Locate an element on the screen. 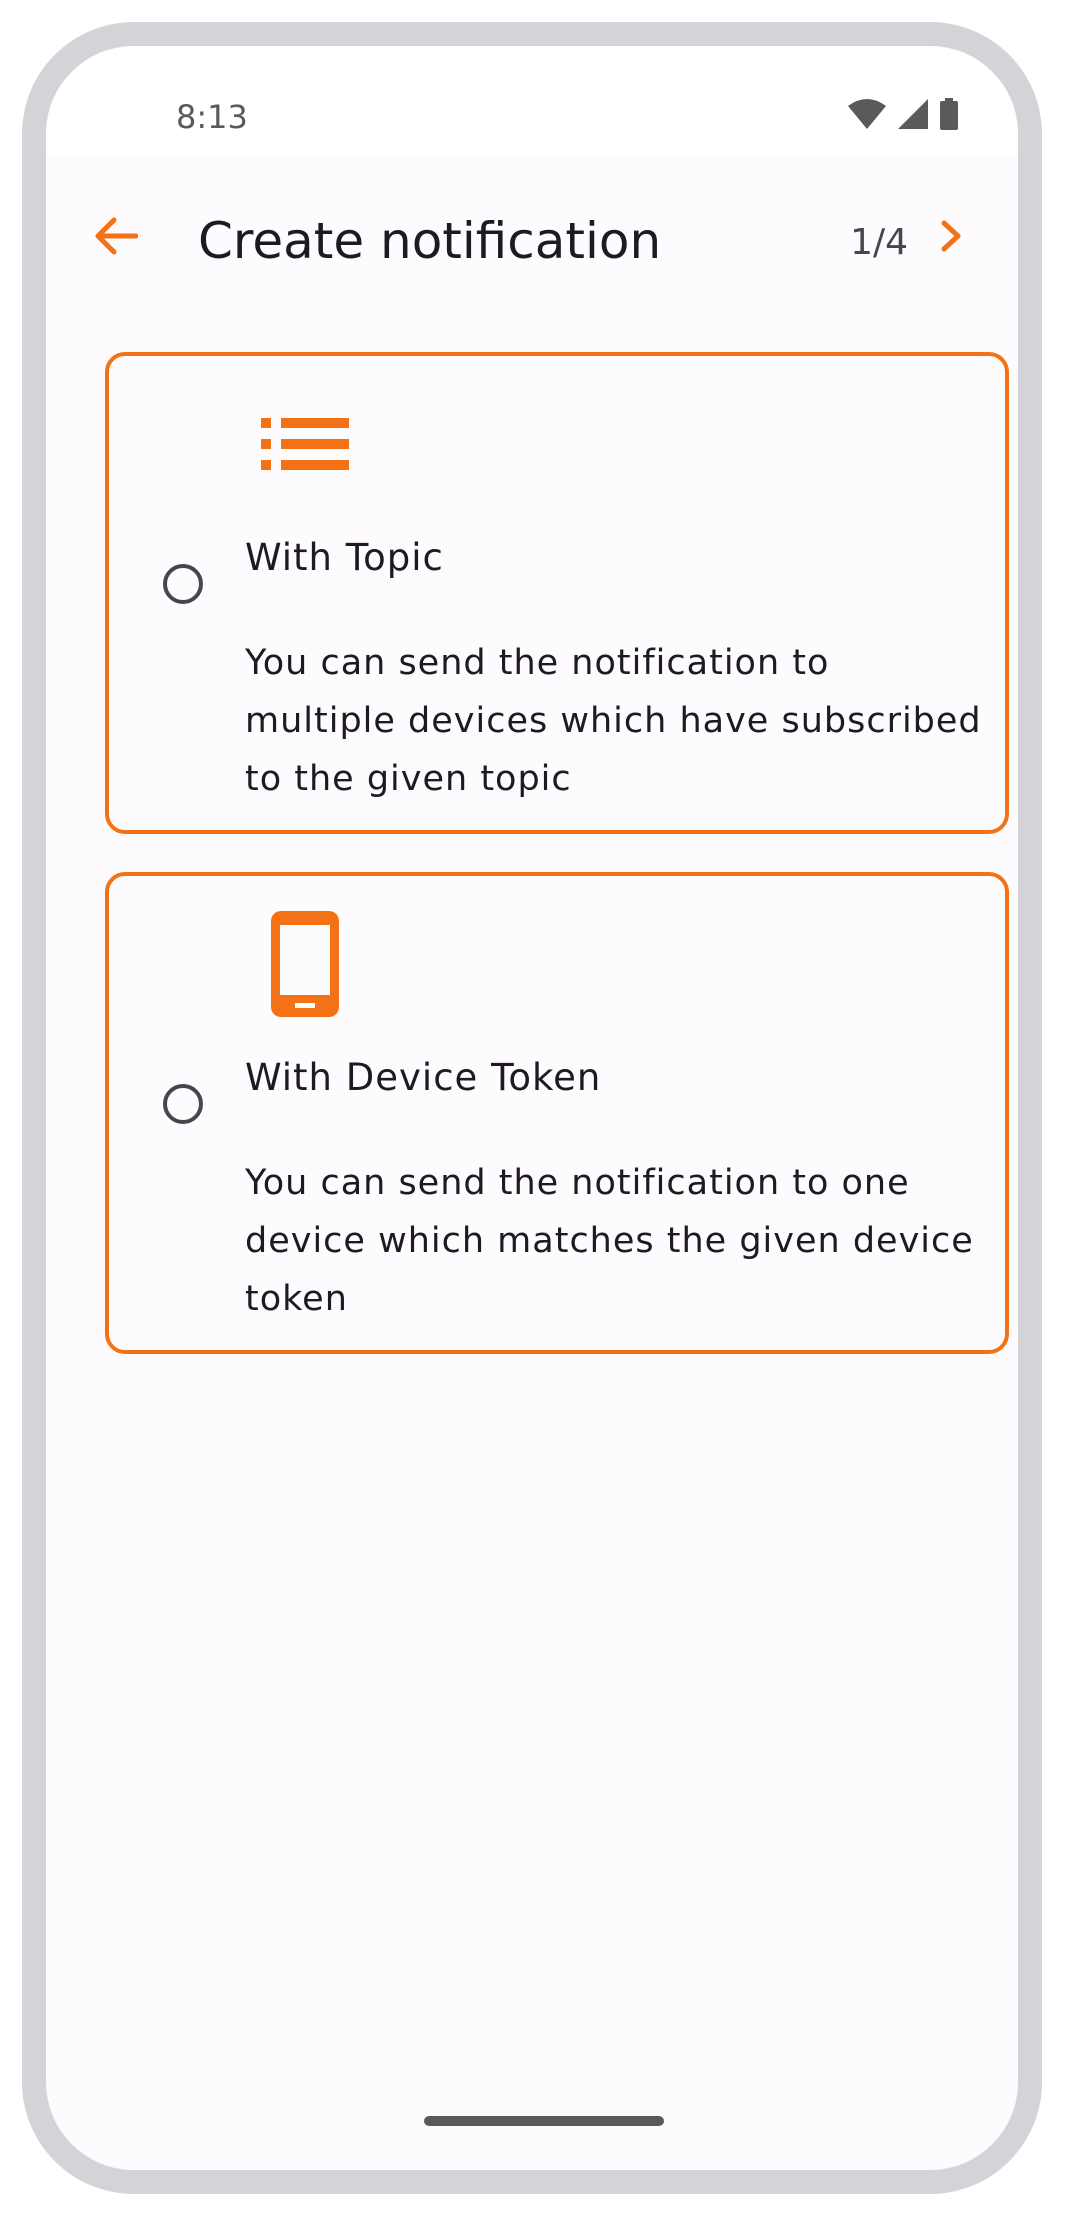 The height and width of the screenshot is (2216, 1076). top-app-bar: Create notification 1/4 is located at coordinates (532, 236).